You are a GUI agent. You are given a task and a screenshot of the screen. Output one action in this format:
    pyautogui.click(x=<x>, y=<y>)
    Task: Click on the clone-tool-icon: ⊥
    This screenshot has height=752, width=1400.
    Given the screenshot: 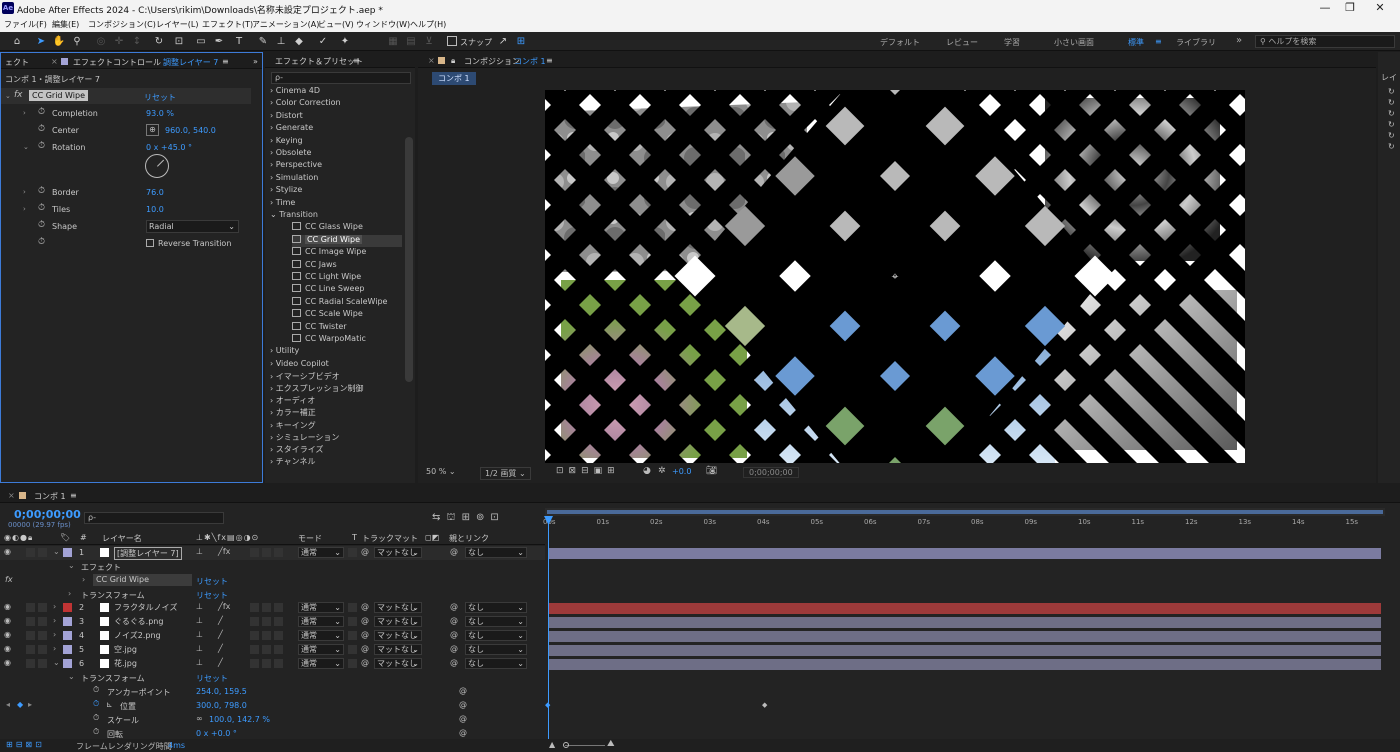 What is the action you would take?
    pyautogui.click(x=281, y=41)
    